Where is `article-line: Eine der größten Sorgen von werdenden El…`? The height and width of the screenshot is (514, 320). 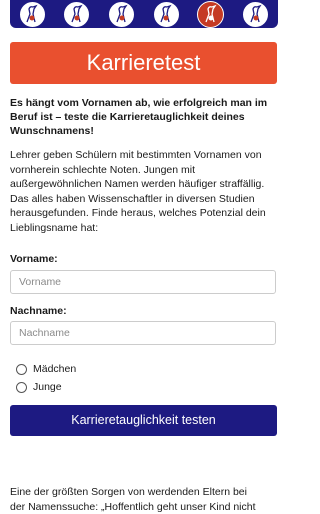 article-line: Eine der größten Sorgen von werdenden El… is located at coordinates (155, 492).